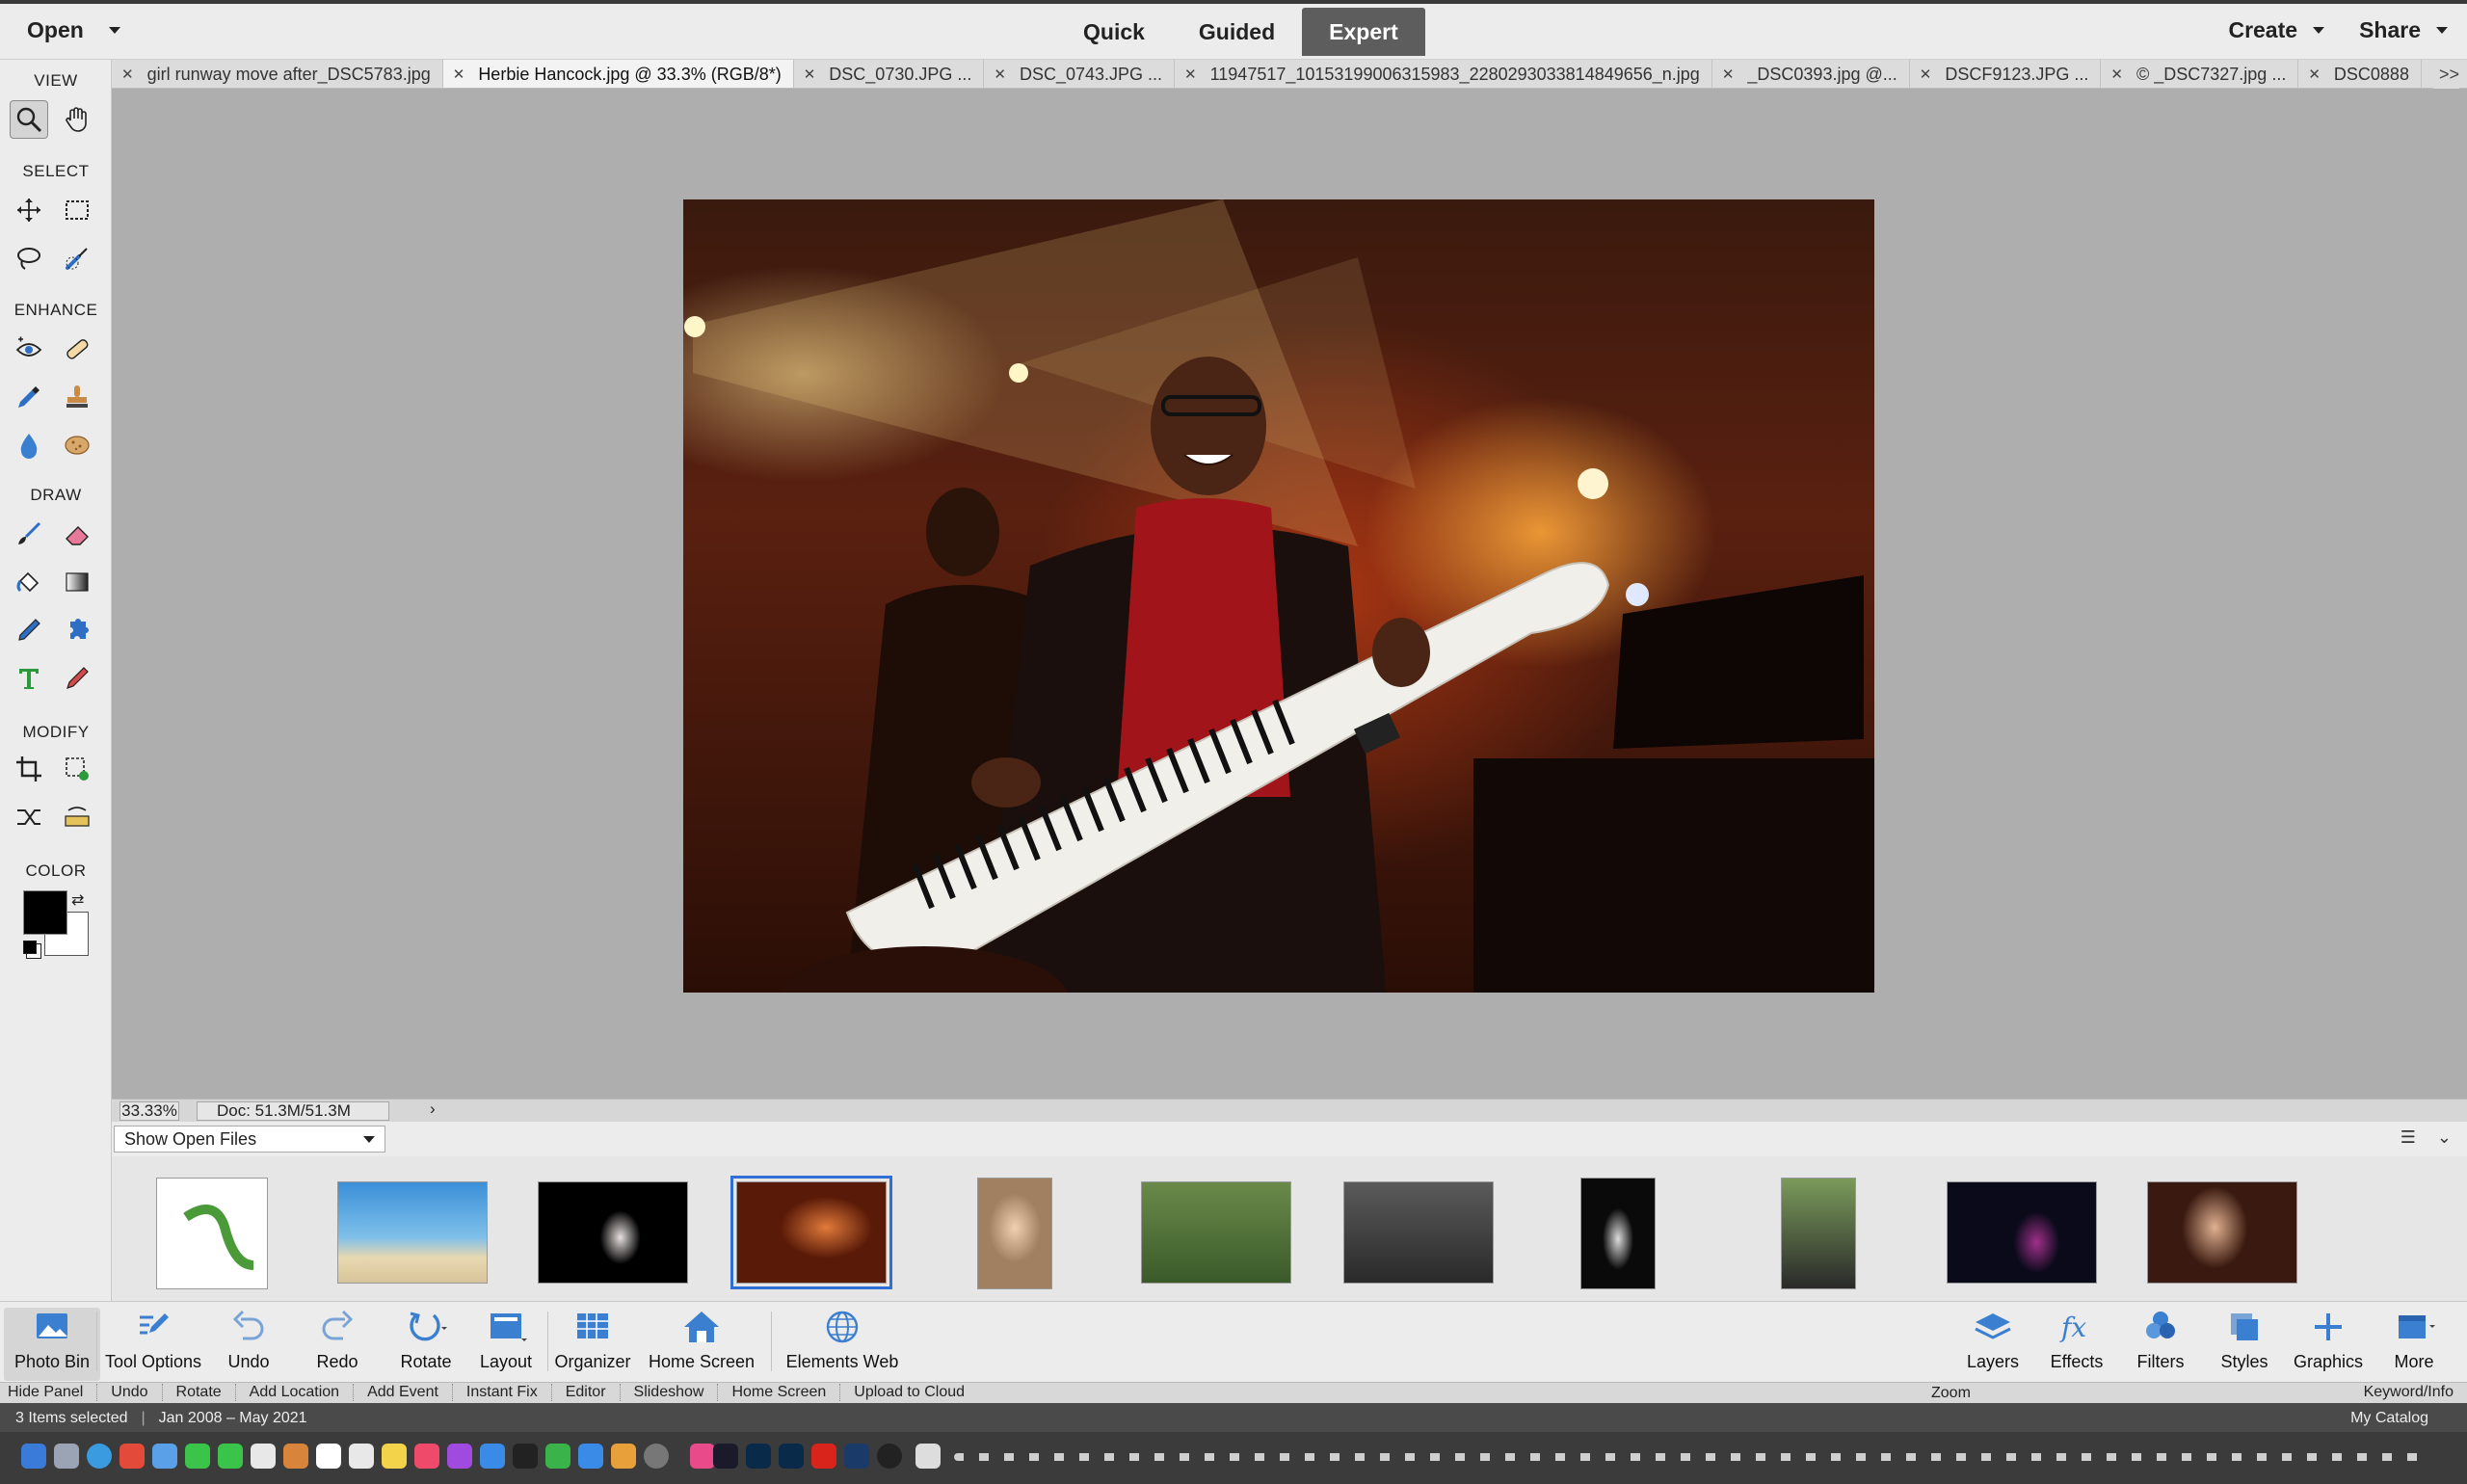 The width and height of the screenshot is (2467, 1484). Describe the element at coordinates (2403, 30) in the screenshot. I see `share-button: Share` at that location.